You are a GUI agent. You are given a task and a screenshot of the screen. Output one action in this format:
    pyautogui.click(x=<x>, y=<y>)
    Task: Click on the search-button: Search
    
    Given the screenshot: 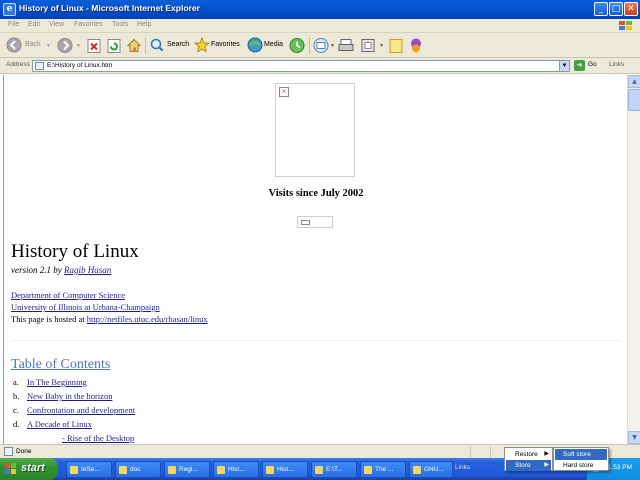 What is the action you would take?
    pyautogui.click(x=170, y=45)
    